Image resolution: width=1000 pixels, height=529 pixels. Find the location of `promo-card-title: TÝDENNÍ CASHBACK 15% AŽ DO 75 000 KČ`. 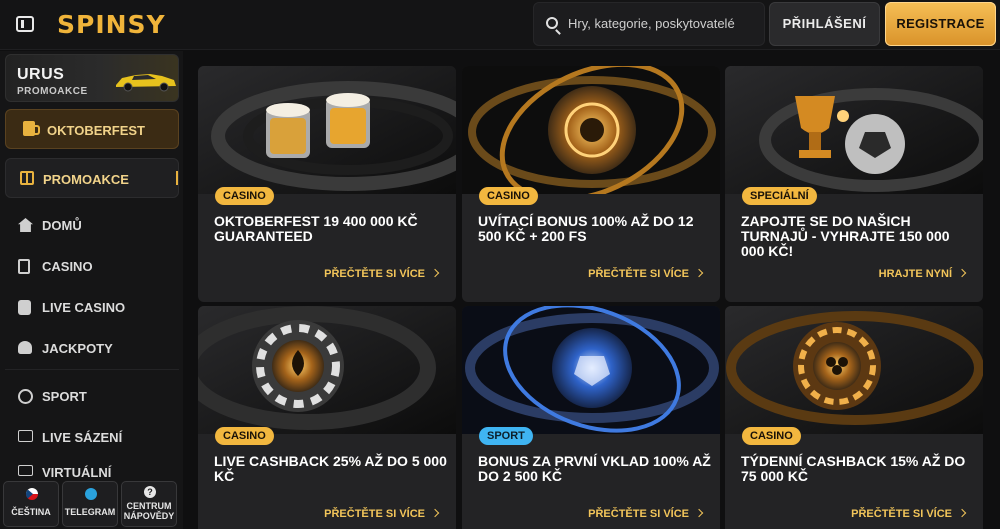

promo-card-title: TÝDENNÍ CASHBACK 15% AŽ DO 75 000 KČ is located at coordinates (853, 468).